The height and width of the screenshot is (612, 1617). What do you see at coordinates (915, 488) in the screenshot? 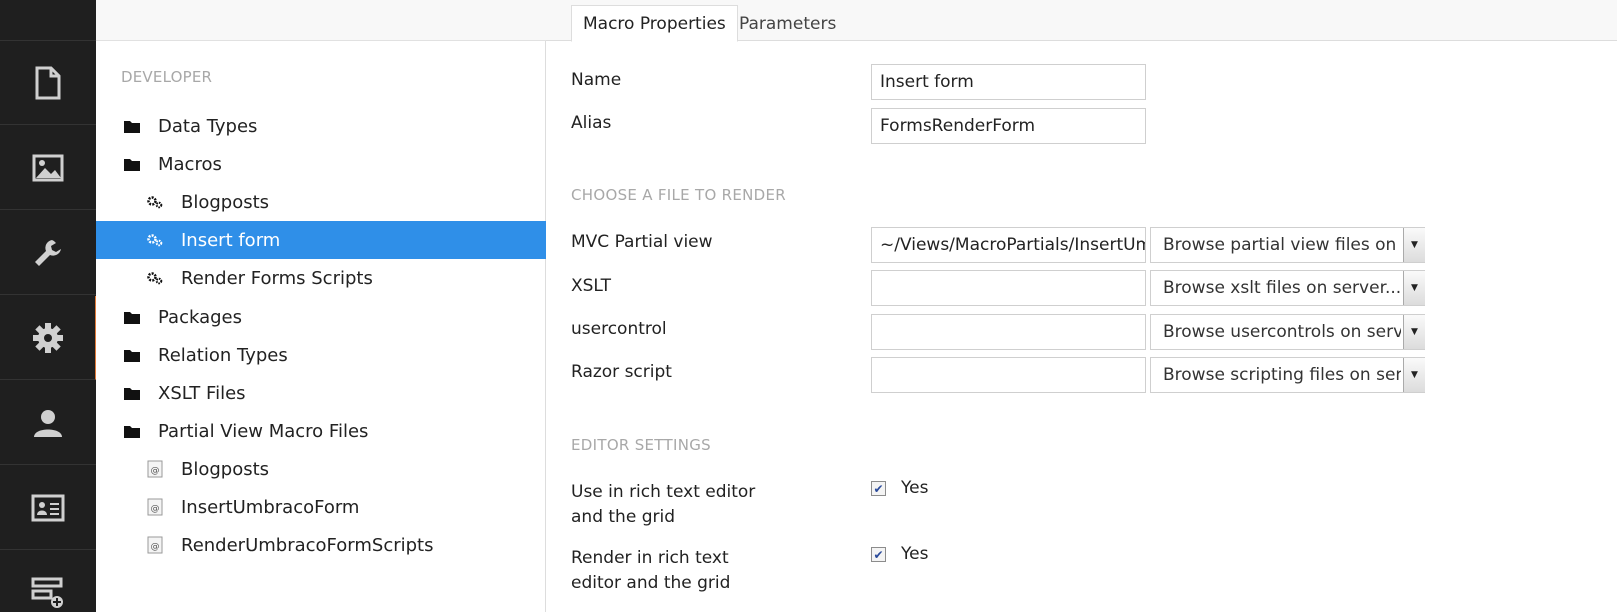
I see `use-in-rte-value: Yes` at bounding box center [915, 488].